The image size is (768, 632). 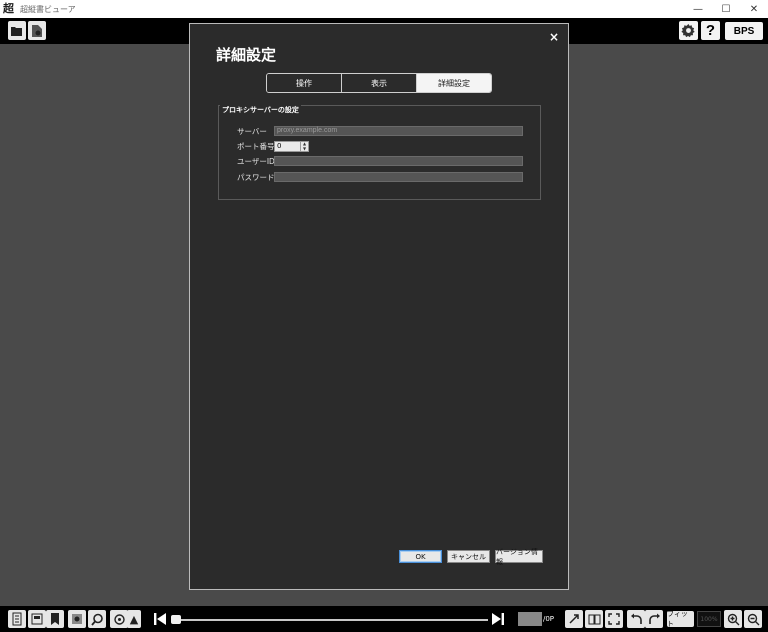 I want to click on app-logo-icon: 超, so click(x=8, y=8).